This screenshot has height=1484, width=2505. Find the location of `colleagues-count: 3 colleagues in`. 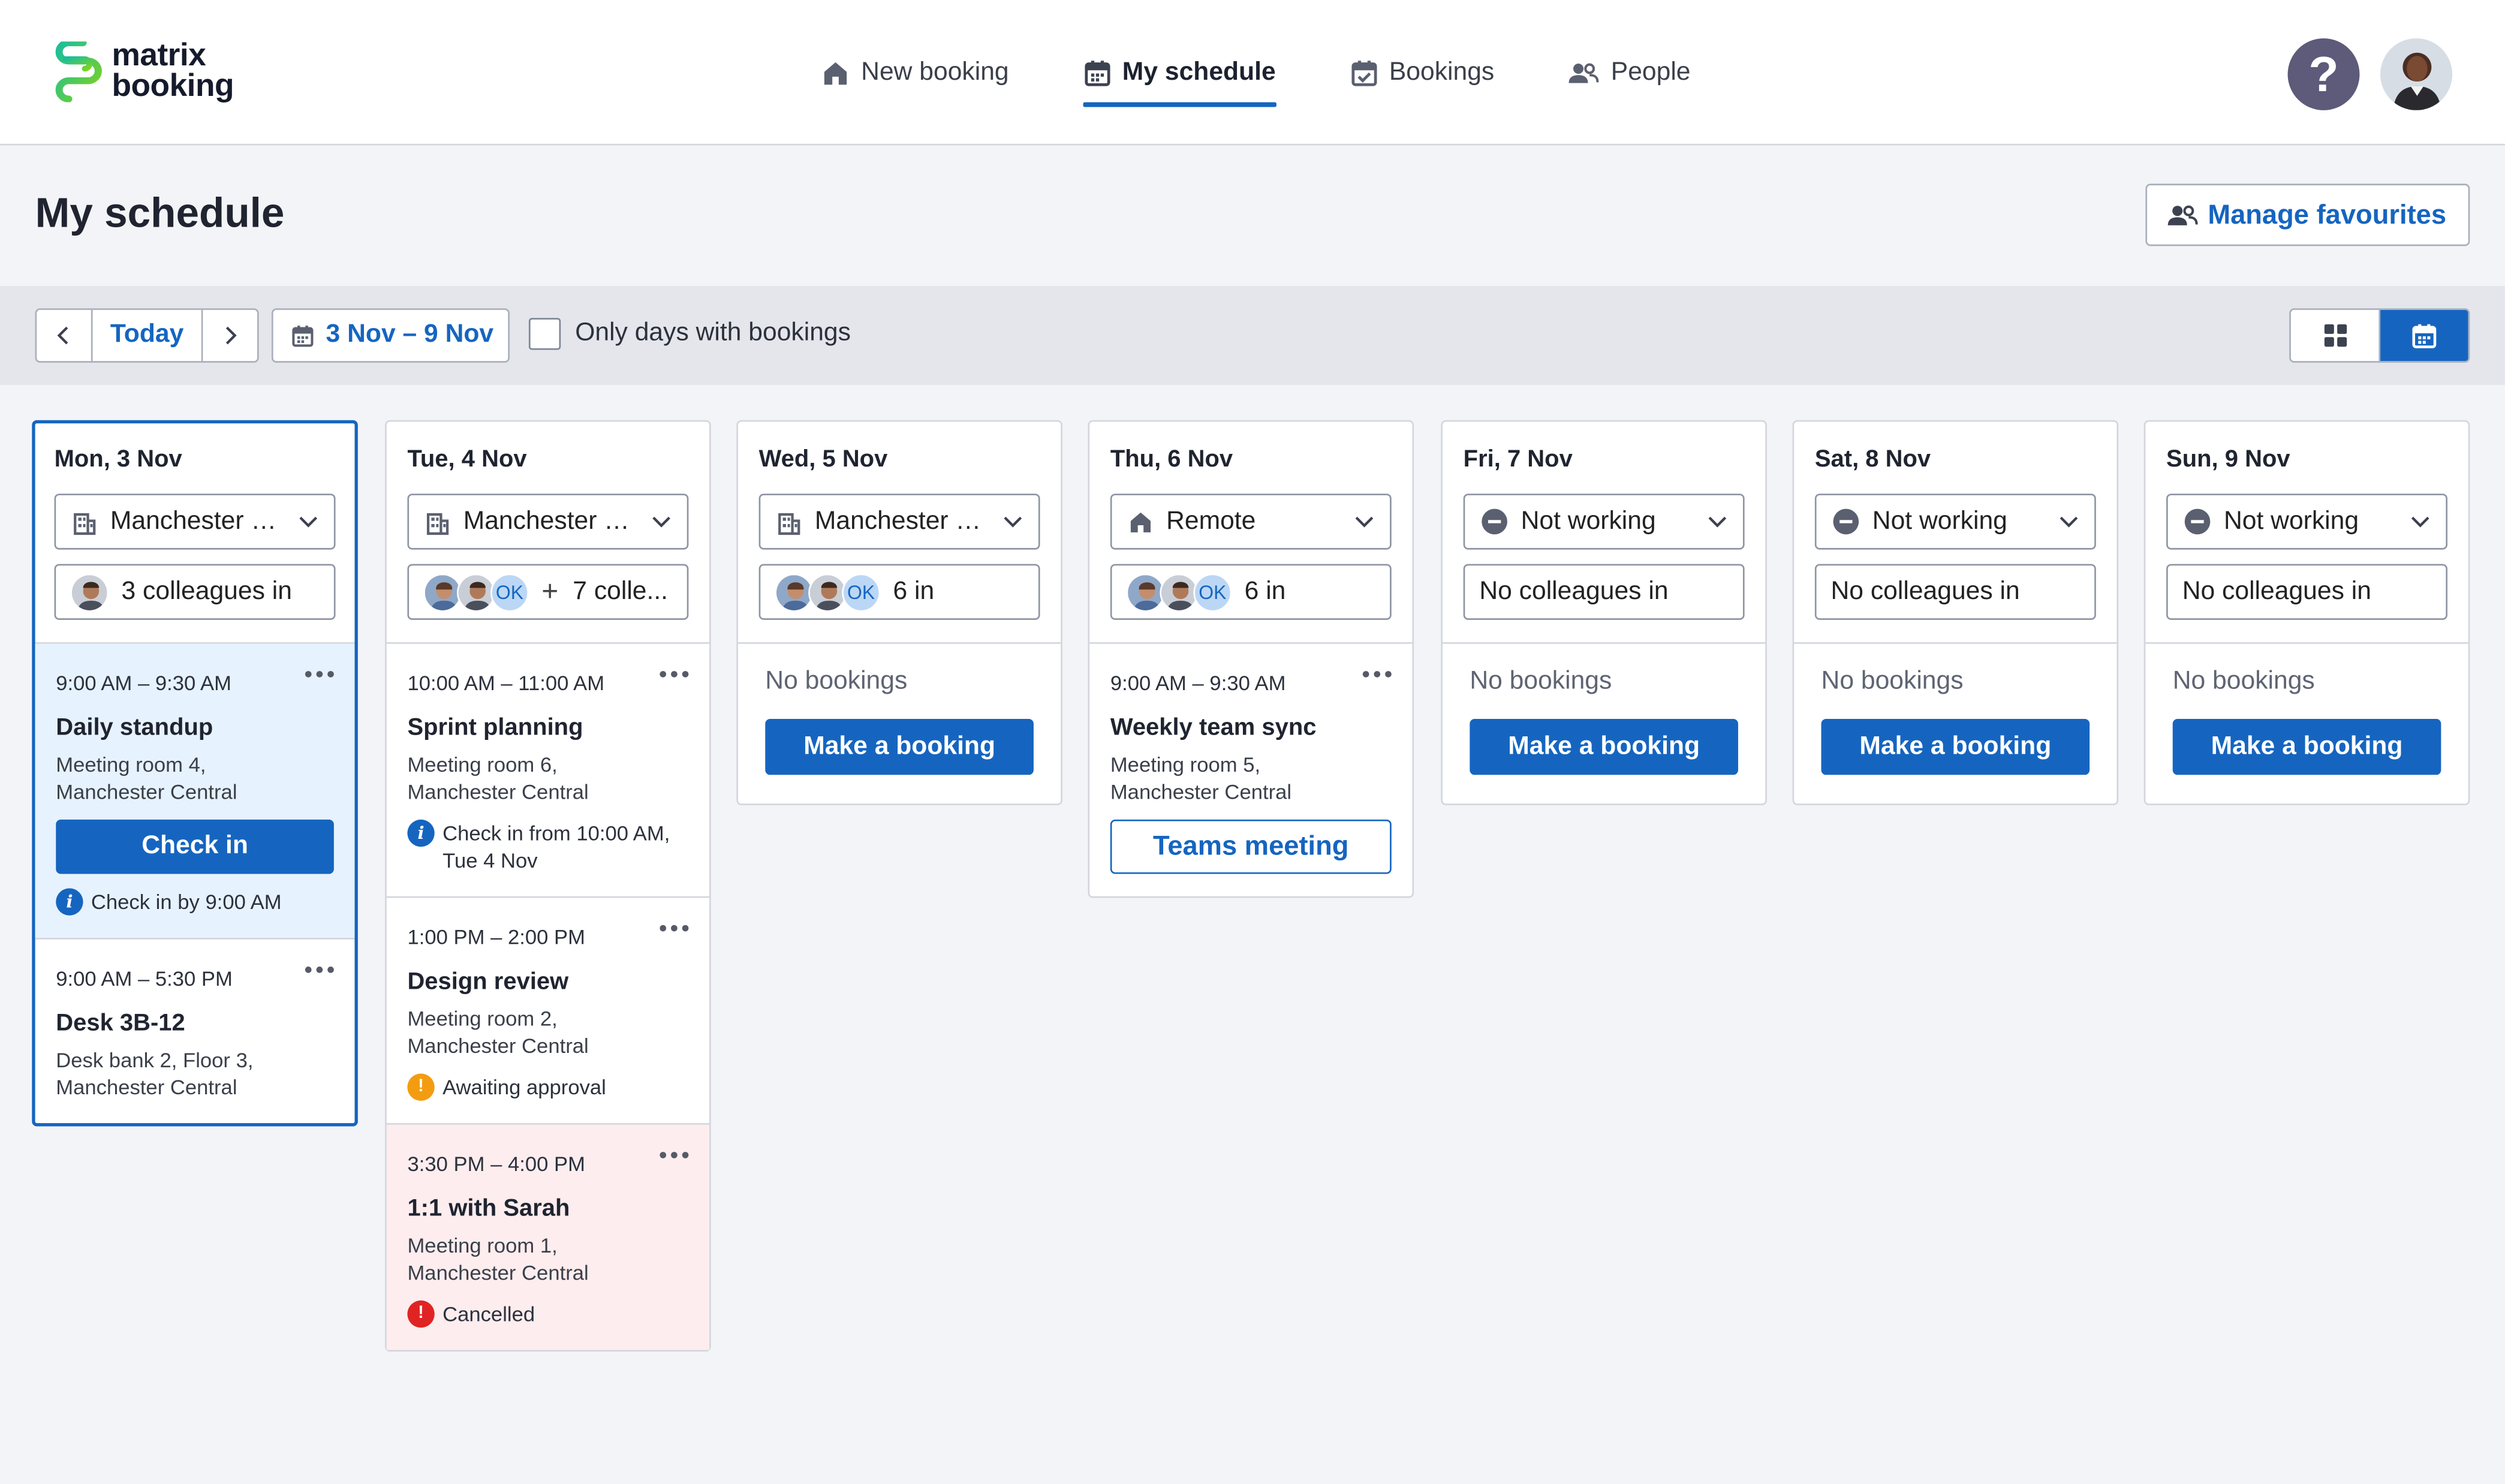

colleagues-count: 3 colleagues in is located at coordinates (207, 591).